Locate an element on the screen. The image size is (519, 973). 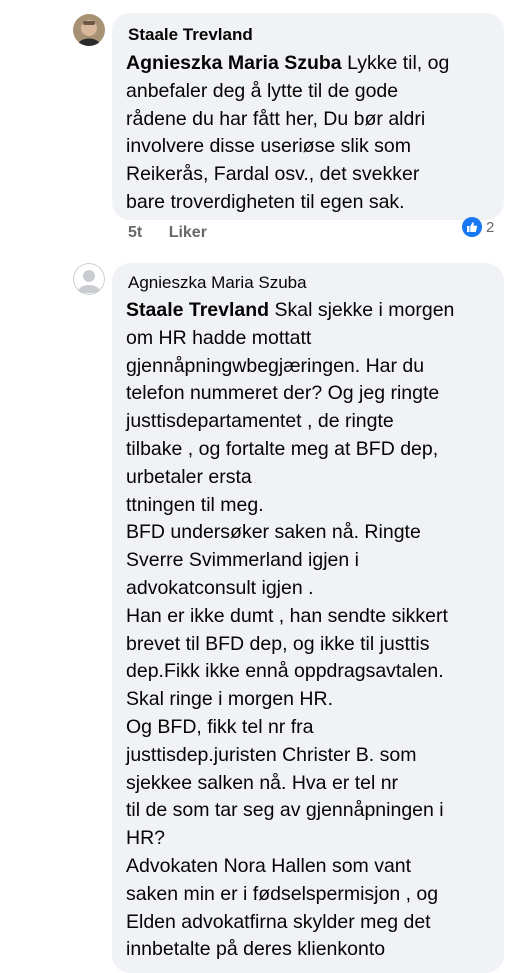
comment-author: Agnieszka Maria Szuba is located at coordinates (217, 283).